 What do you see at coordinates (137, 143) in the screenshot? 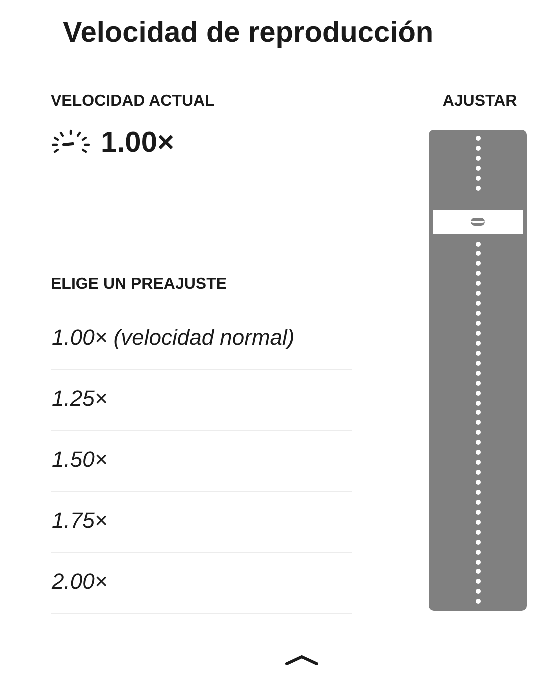
I see `current-speed: 1.00×` at bounding box center [137, 143].